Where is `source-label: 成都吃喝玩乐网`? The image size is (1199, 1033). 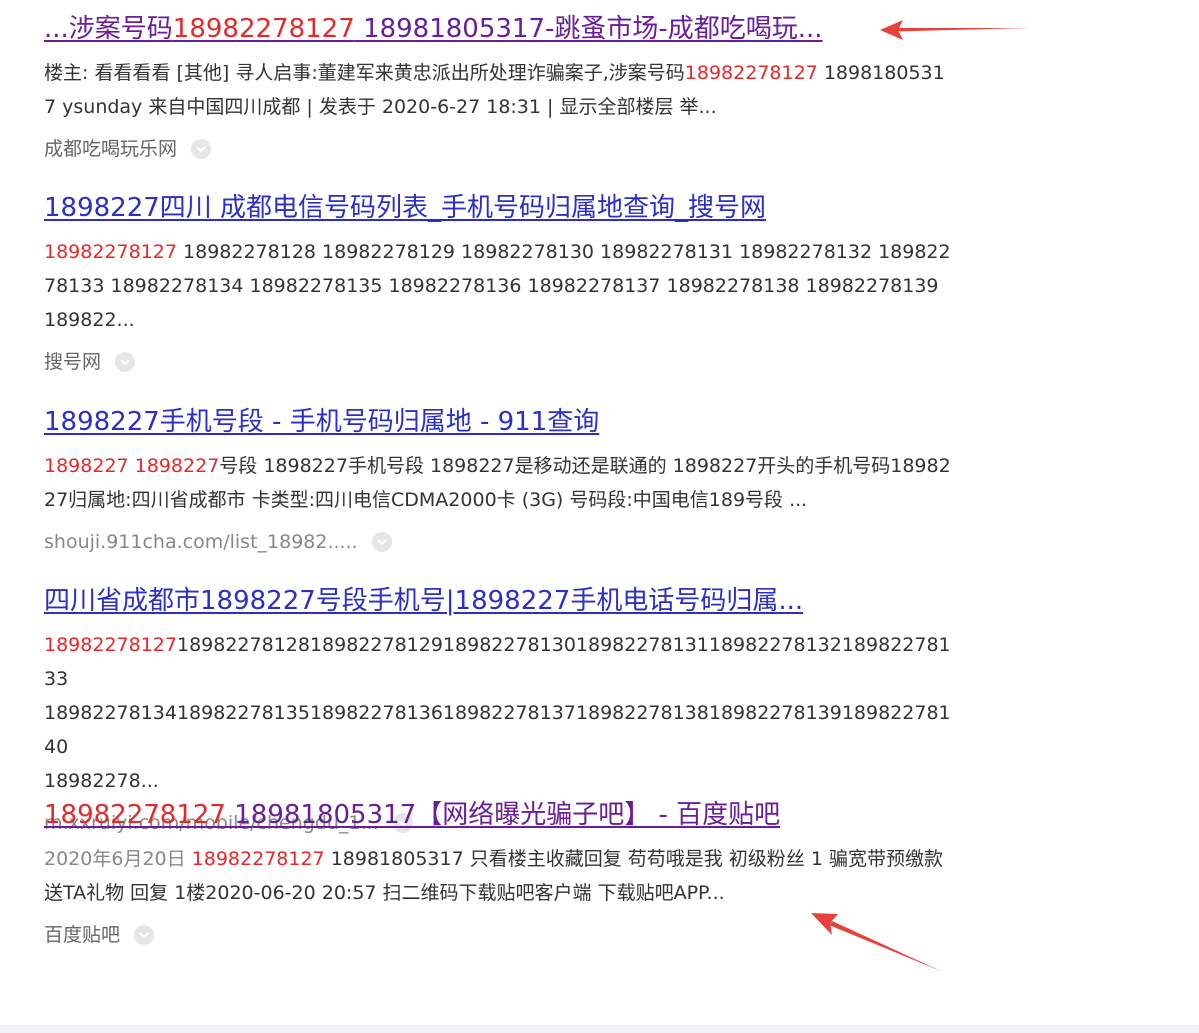
source-label: 成都吃喝玩乐网 is located at coordinates (111, 149).